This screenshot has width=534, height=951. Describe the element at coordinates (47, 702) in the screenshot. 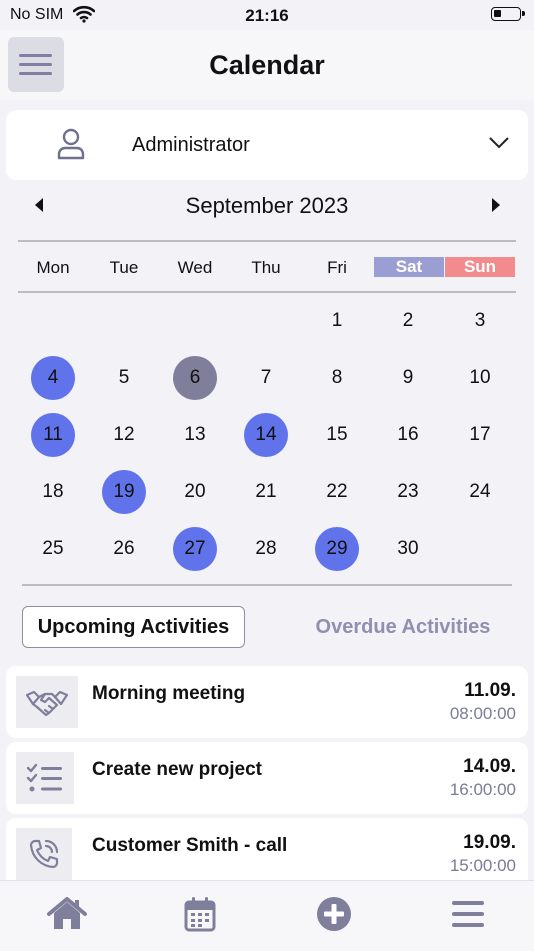

I see `handshake-icon` at that location.